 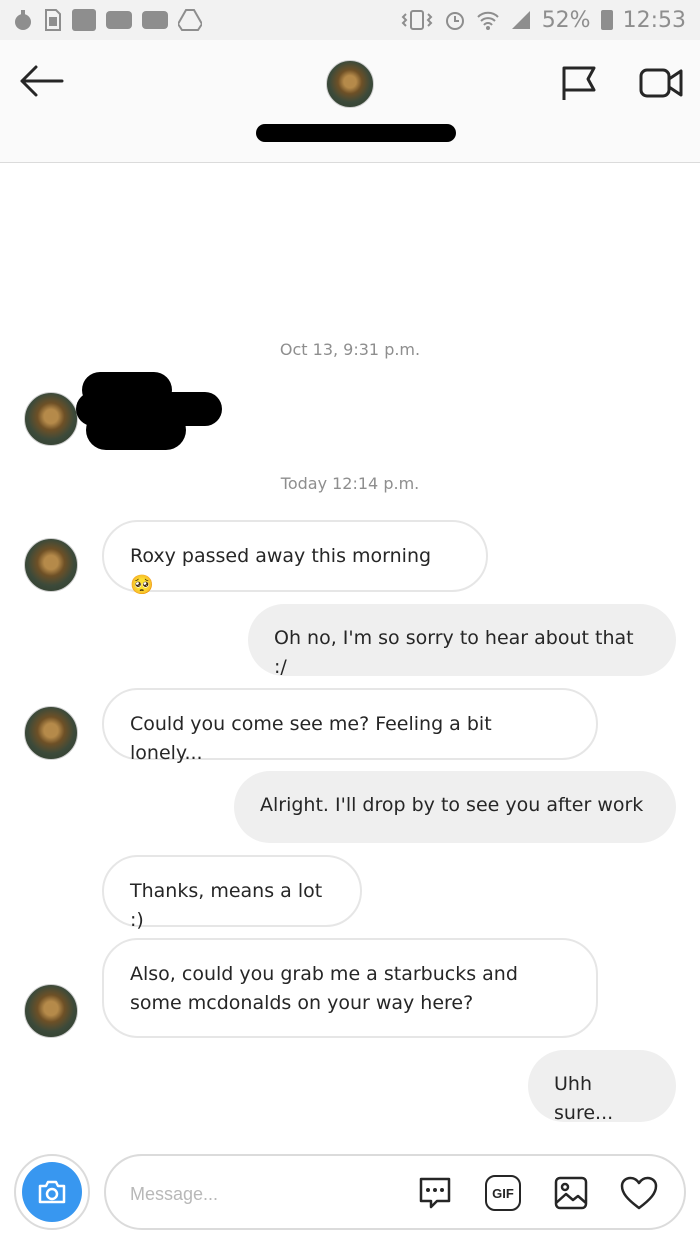 I want to click on gif-label: GIF, so click(x=503, y=1193).